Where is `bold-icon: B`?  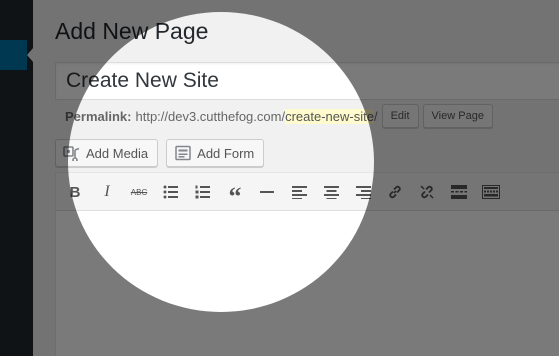
bold-icon: B is located at coordinates (75, 192).